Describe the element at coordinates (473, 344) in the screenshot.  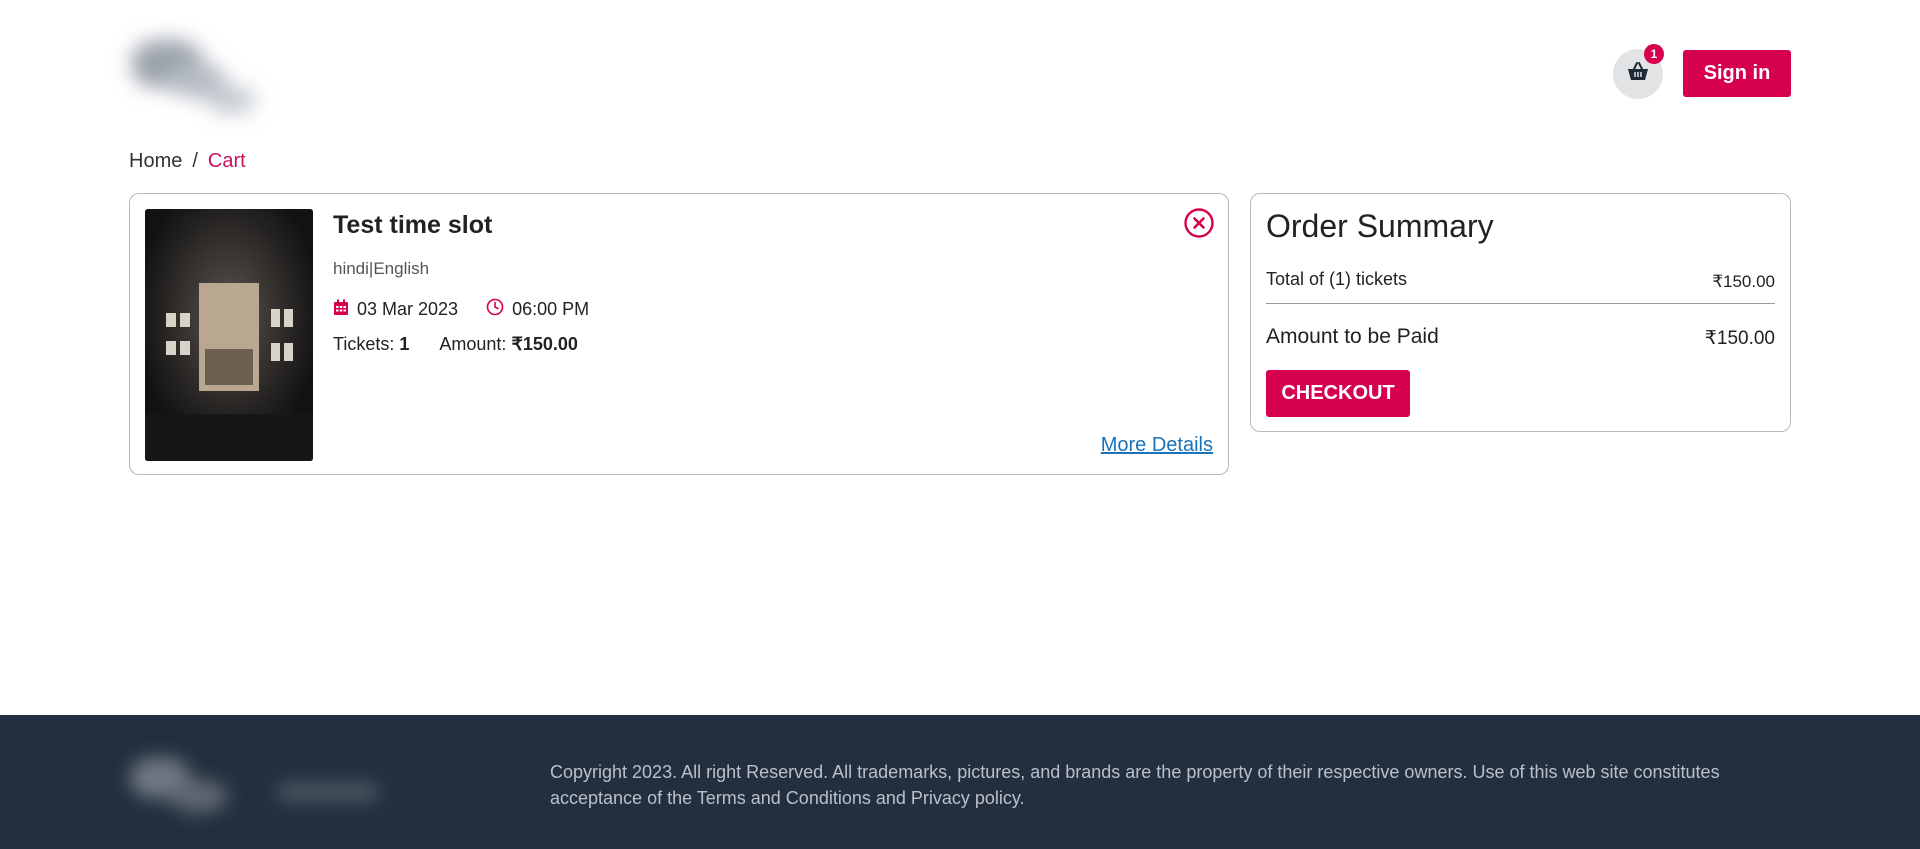
I see `amount-label: Amount:` at that location.